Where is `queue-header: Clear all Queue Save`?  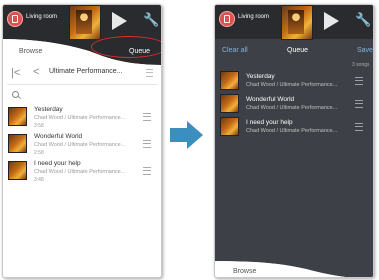 queue-header: Clear all Queue Save is located at coordinates (294, 50).